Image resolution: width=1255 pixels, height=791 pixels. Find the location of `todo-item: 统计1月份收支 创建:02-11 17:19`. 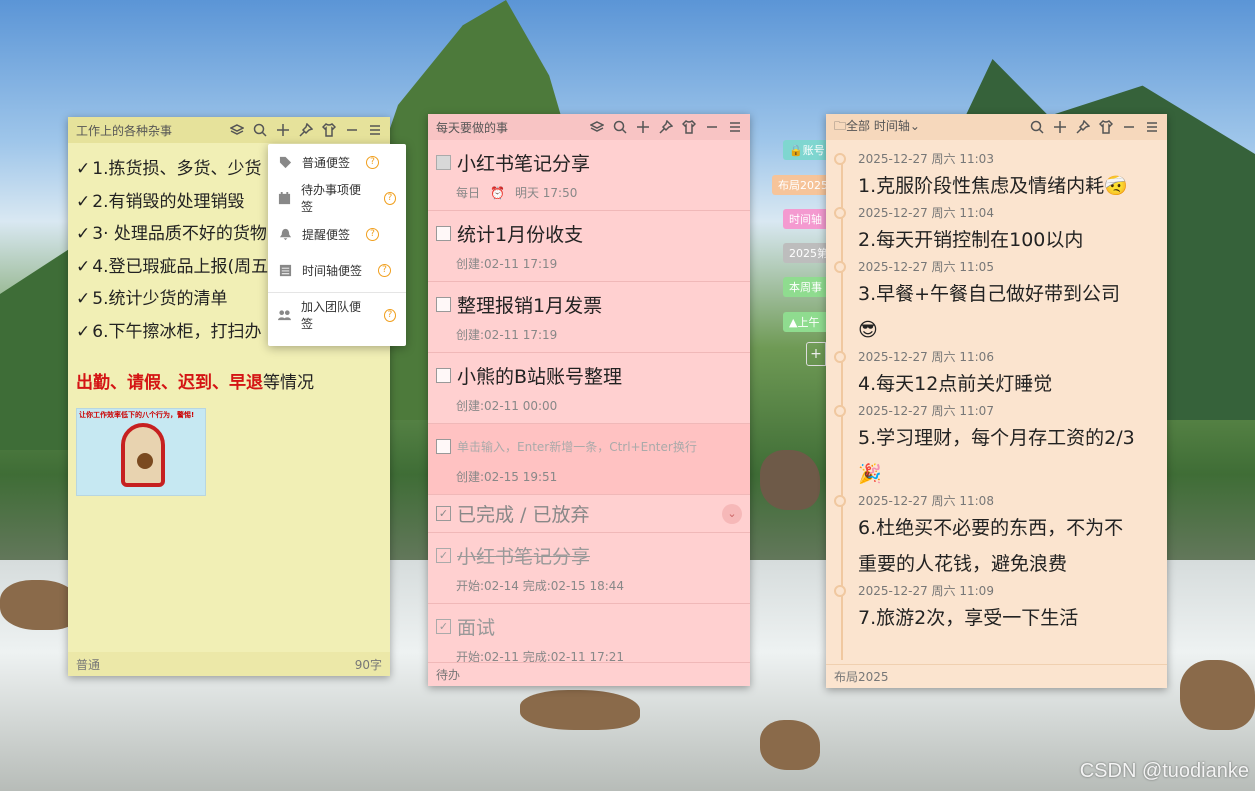

todo-item: 统计1月份收支 创建:02-11 17:19 is located at coordinates (589, 246).